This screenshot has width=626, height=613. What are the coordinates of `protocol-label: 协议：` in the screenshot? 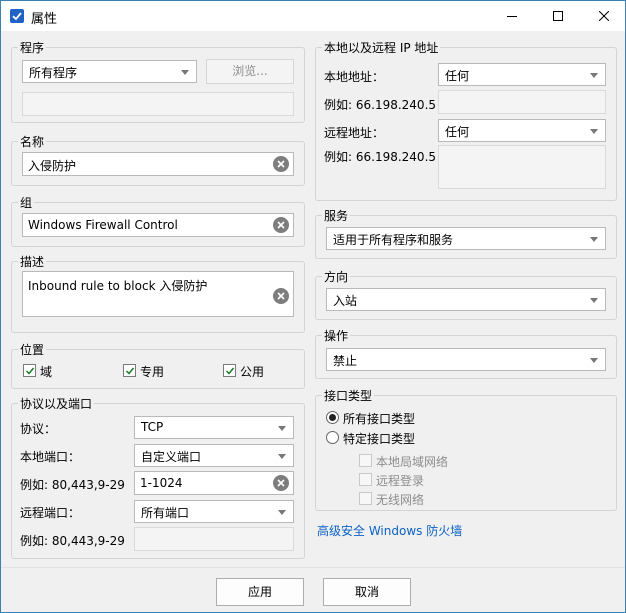 It's located at (38, 429).